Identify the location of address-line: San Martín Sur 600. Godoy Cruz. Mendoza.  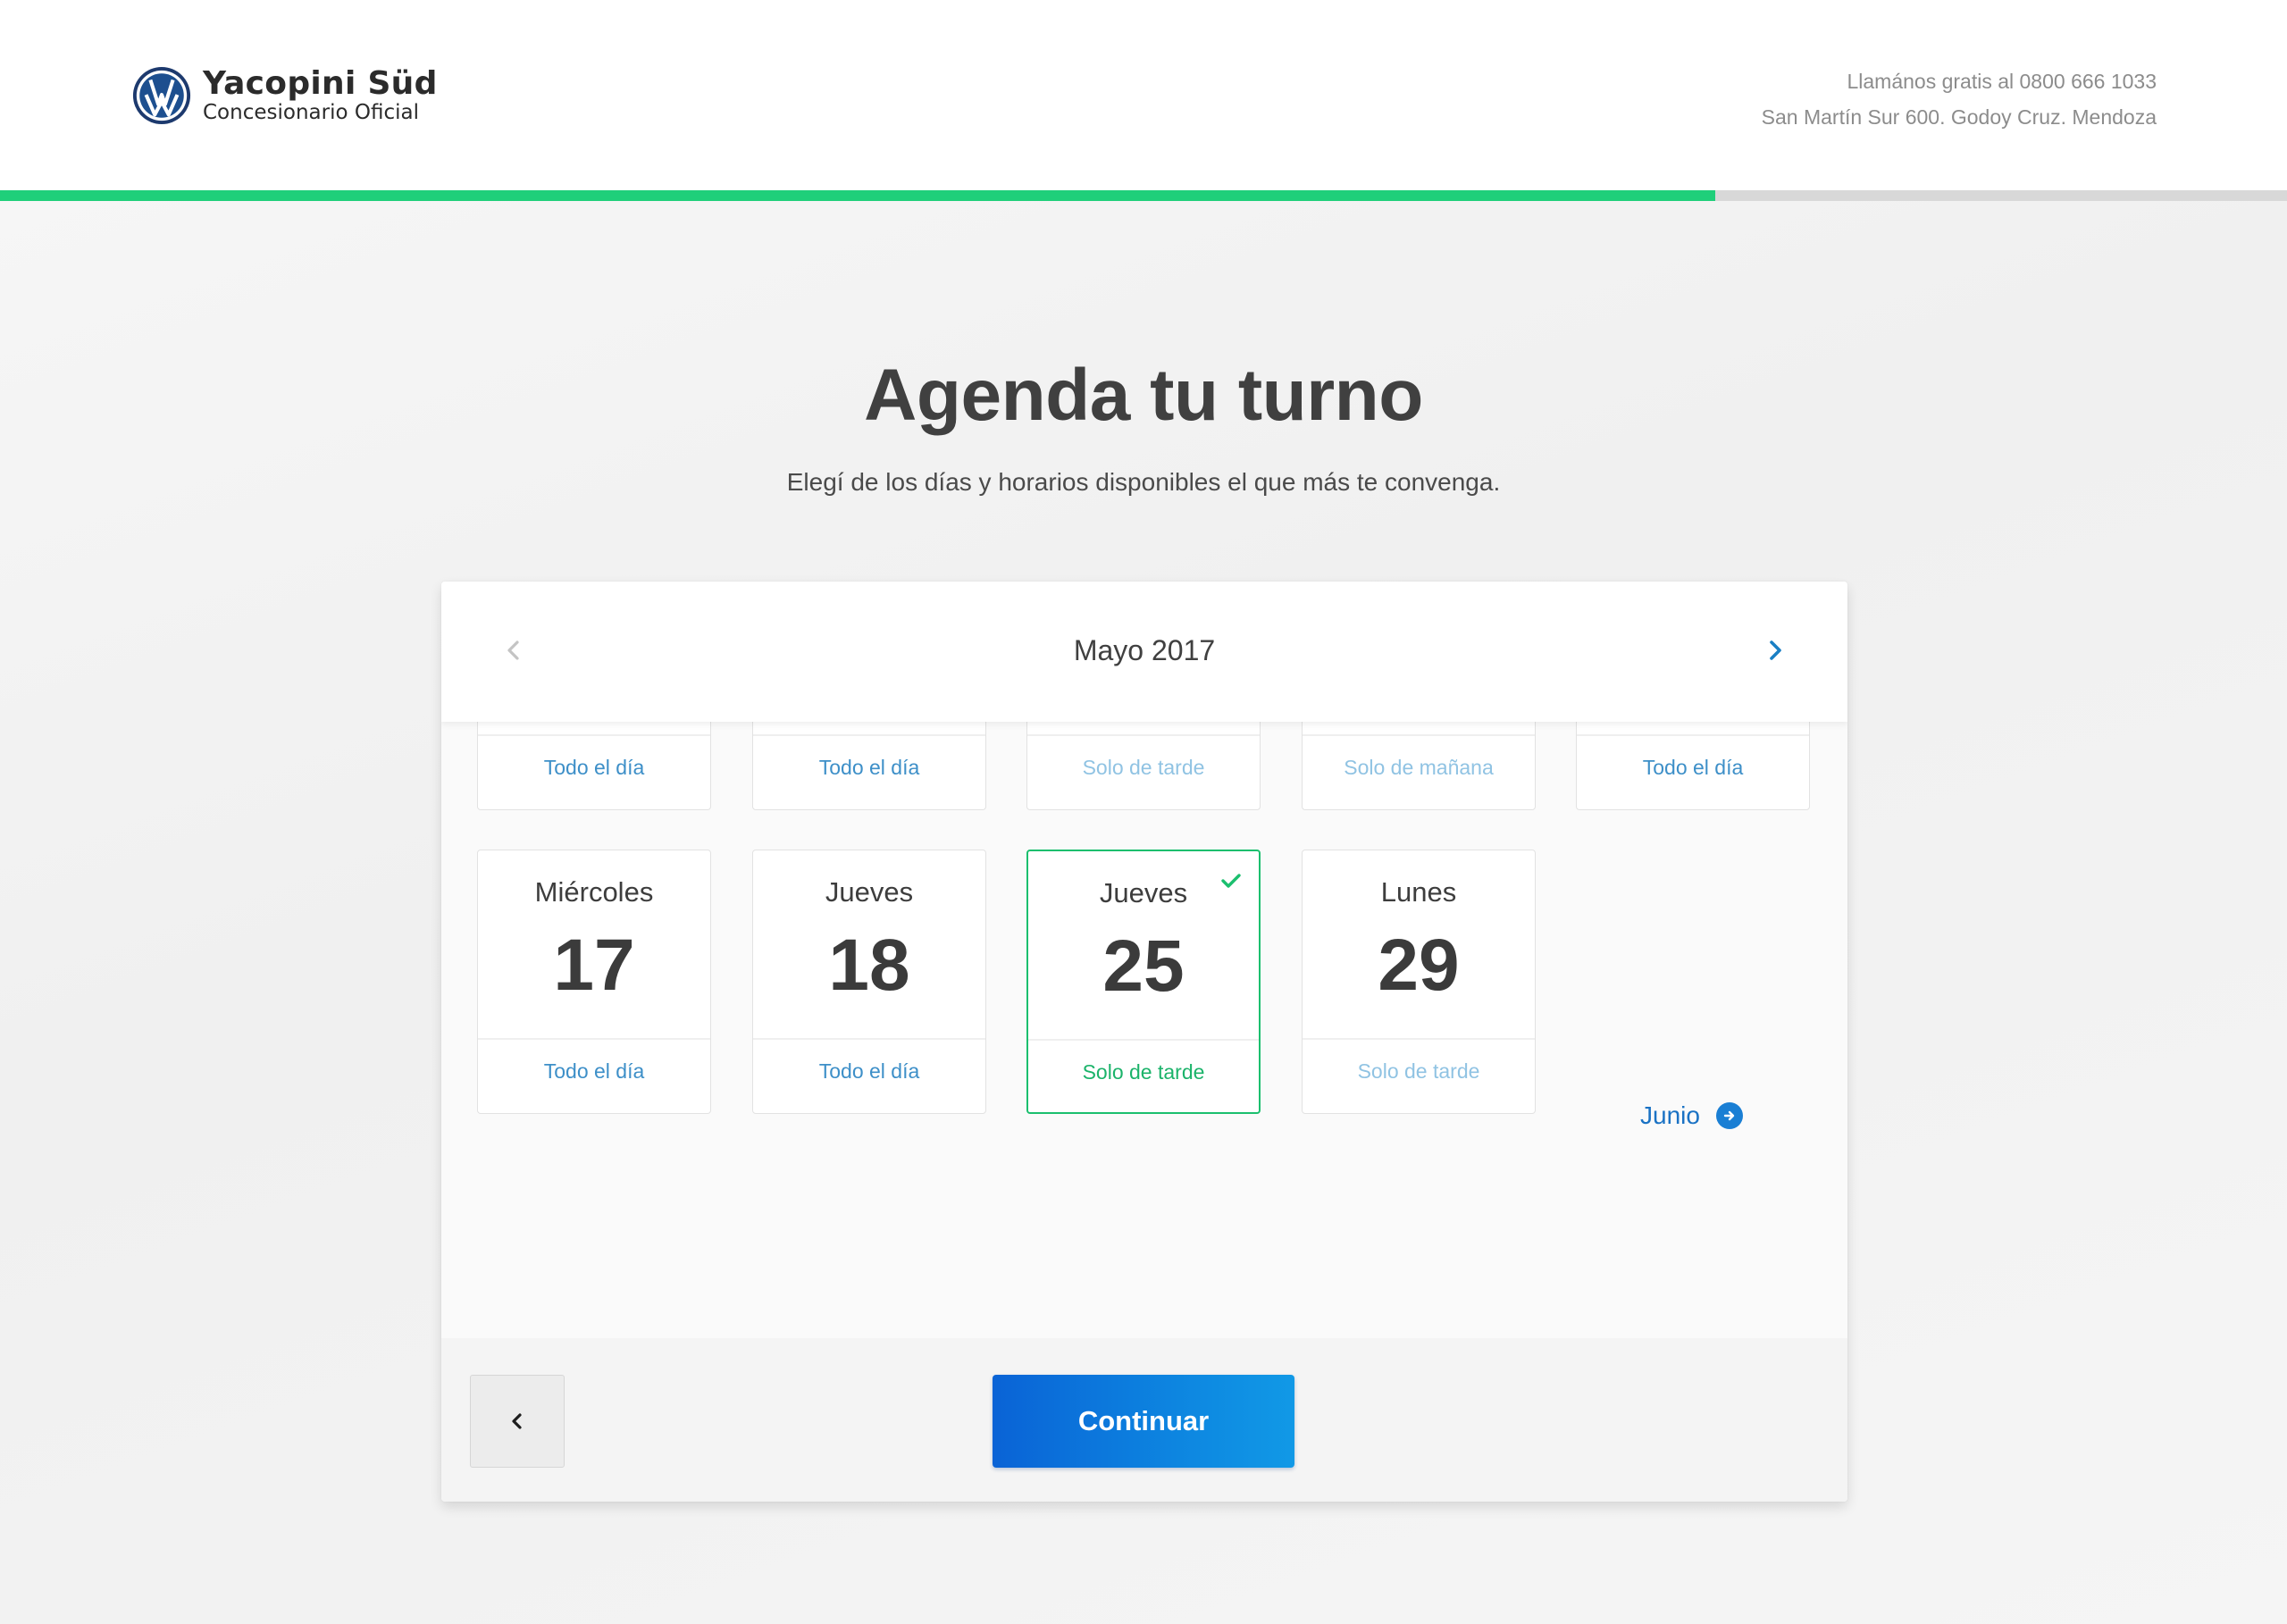
(1959, 117).